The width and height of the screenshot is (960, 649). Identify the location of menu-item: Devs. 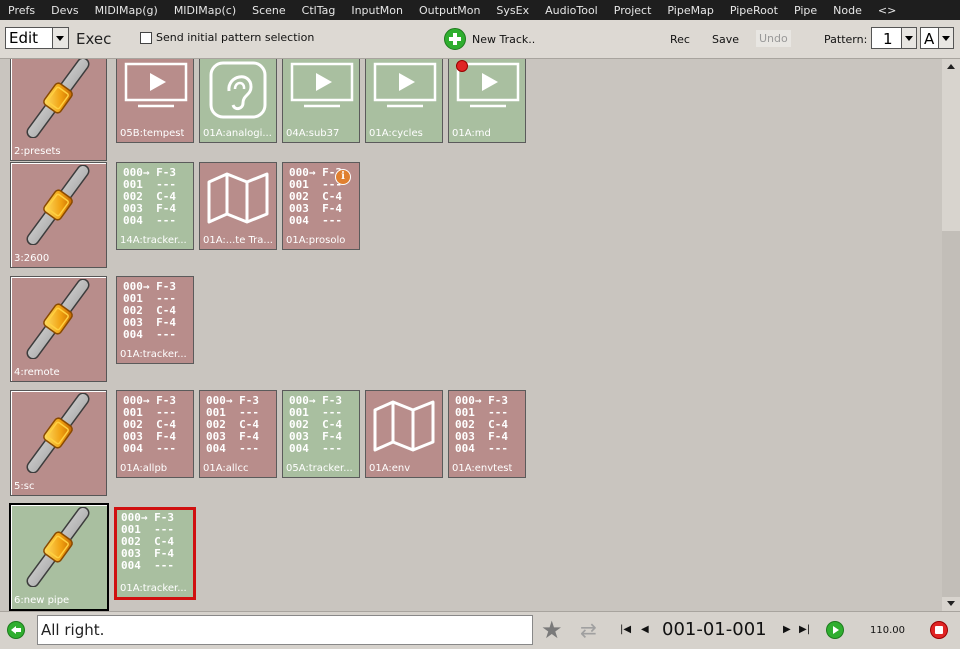
(64, 10).